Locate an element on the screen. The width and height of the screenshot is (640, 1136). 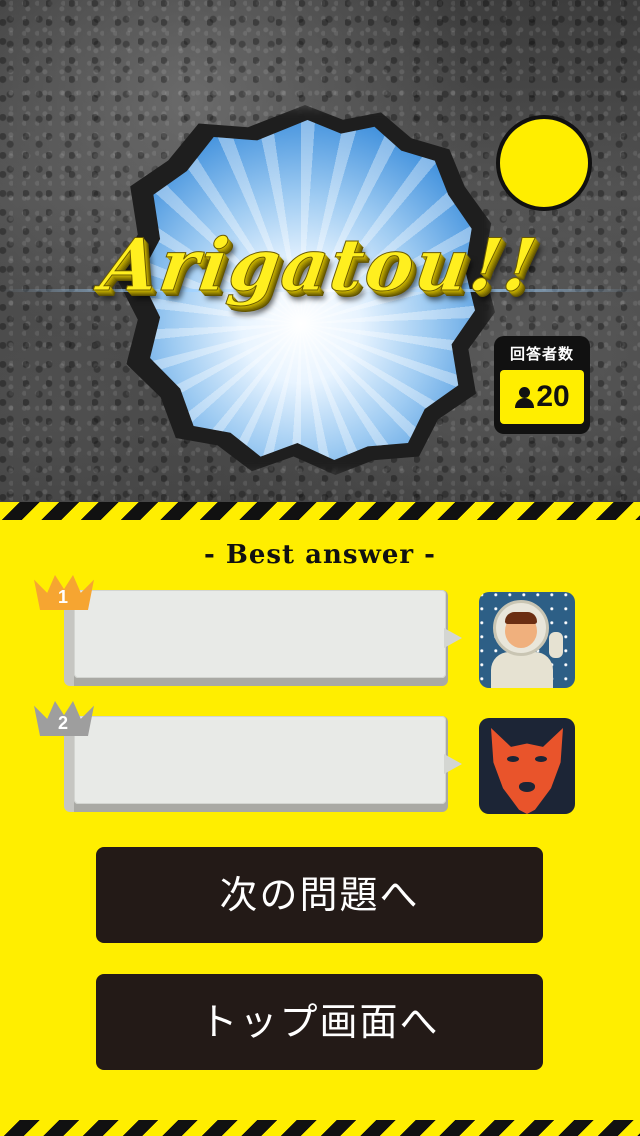
responders-badge: 回答者数 20 is located at coordinates (542, 385).